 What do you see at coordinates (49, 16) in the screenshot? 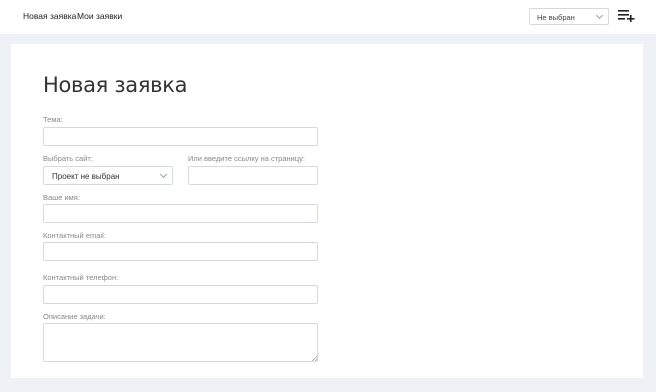
I see `nav-link-new-request: Новая заявка` at bounding box center [49, 16].